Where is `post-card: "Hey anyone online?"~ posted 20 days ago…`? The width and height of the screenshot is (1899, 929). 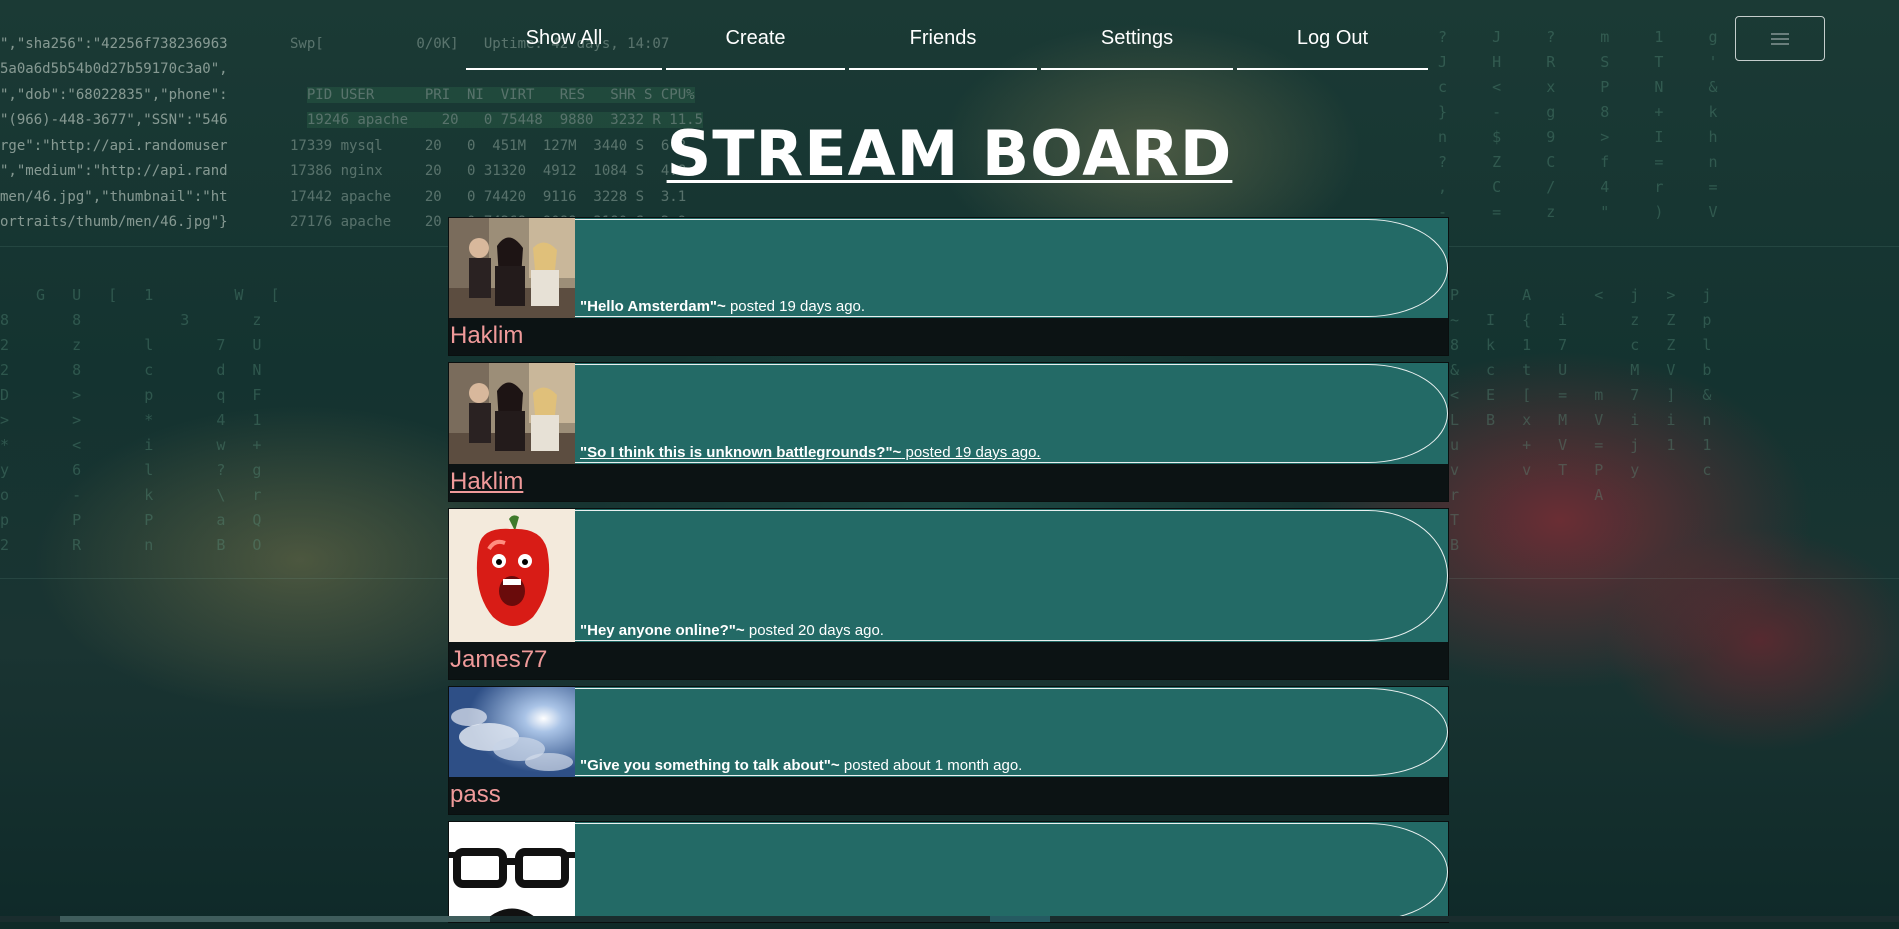 post-card: "Hey anyone online?"~ posted 20 days ago… is located at coordinates (948, 594).